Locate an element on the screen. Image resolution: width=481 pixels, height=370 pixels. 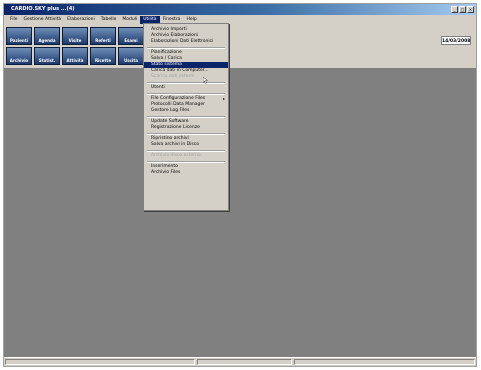
window-controls: _ □ × is located at coordinates (462, 9).